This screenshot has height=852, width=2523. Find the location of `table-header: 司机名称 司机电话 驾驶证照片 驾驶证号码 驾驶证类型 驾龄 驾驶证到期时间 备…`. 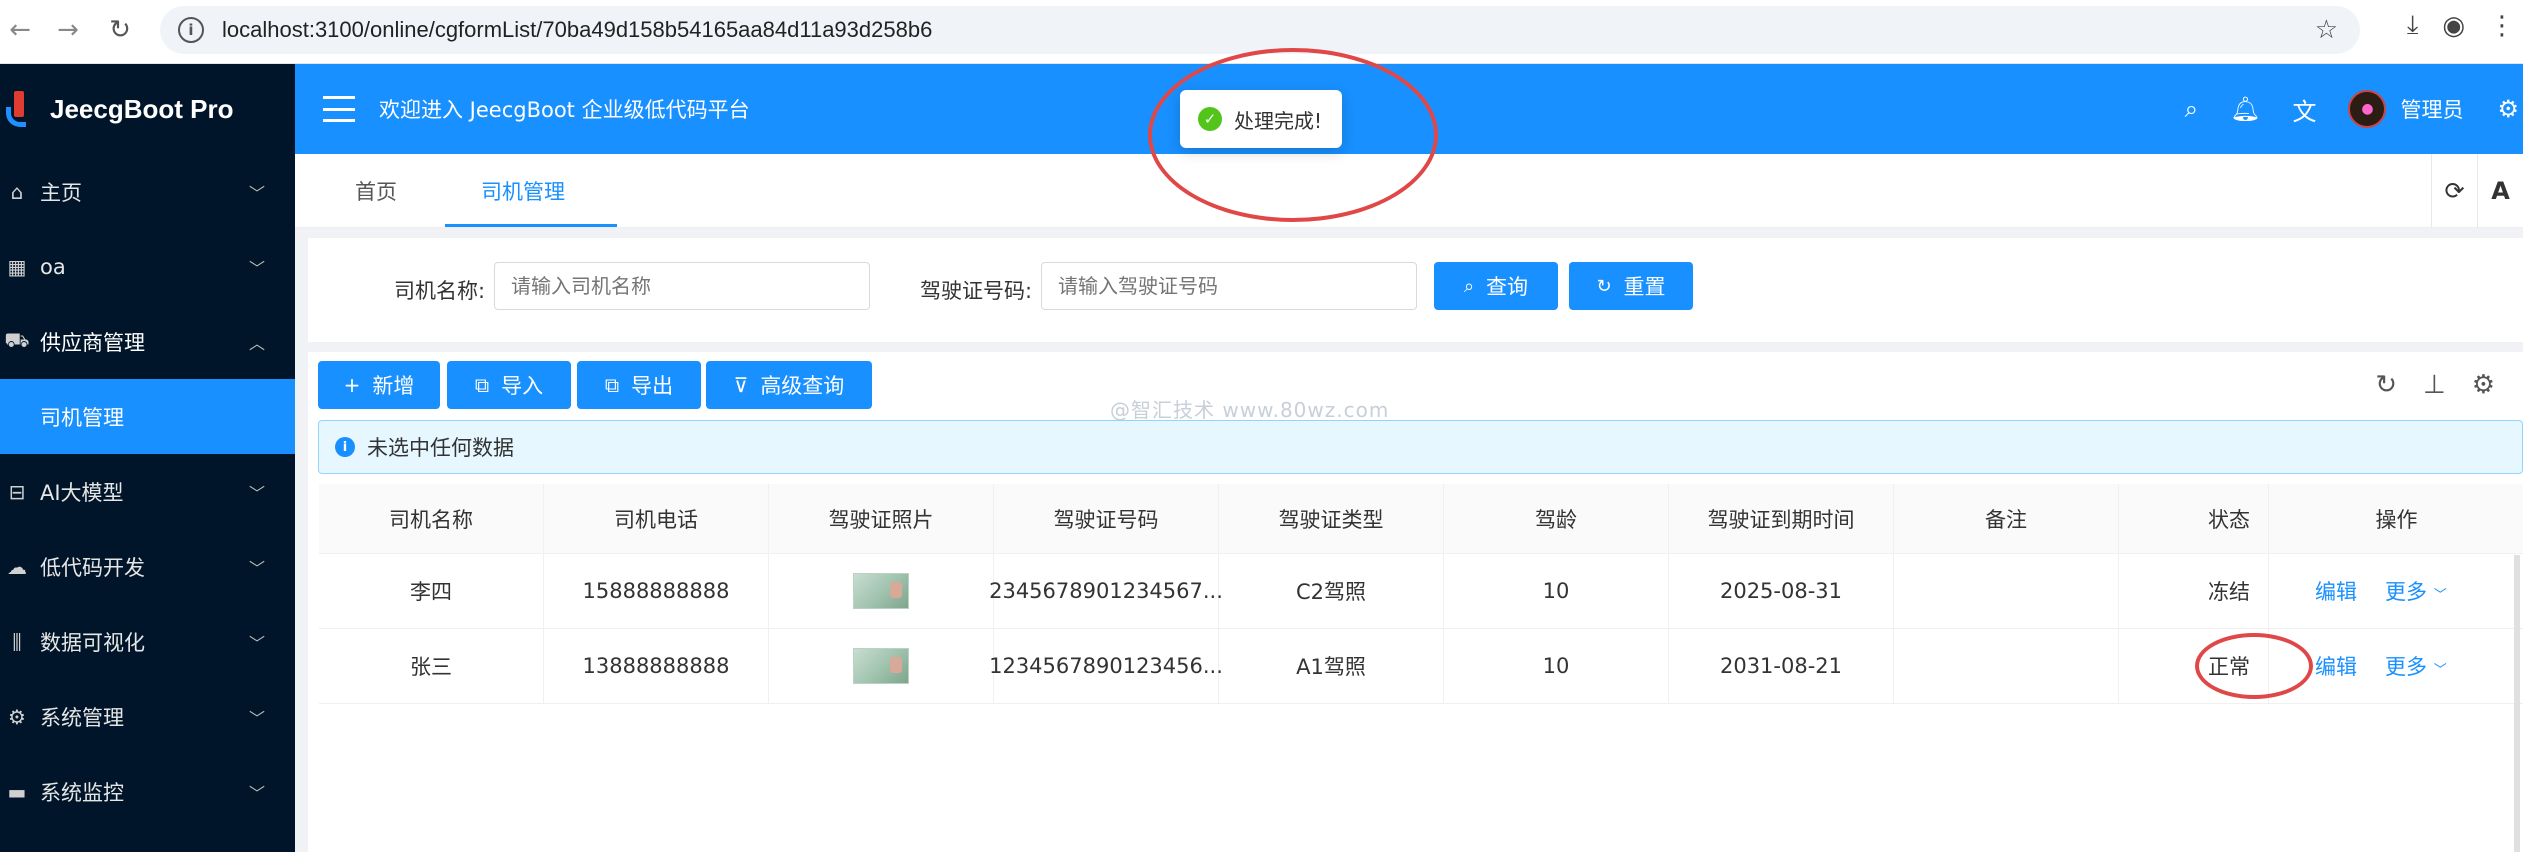

table-header: 司机名称 司机电话 驾驶证照片 驾驶证号码 驾驶证类型 驾龄 驾驶证到期时间 备… is located at coordinates (1421, 519).